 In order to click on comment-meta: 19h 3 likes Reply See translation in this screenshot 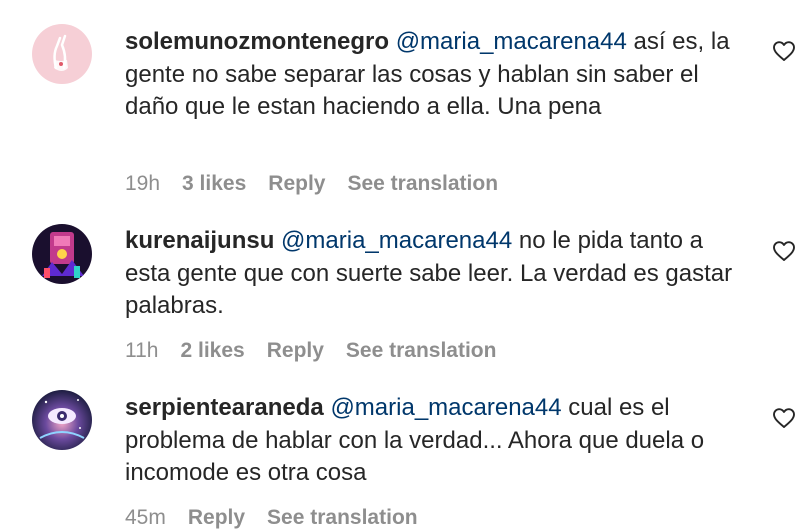, I will do `click(311, 184)`.